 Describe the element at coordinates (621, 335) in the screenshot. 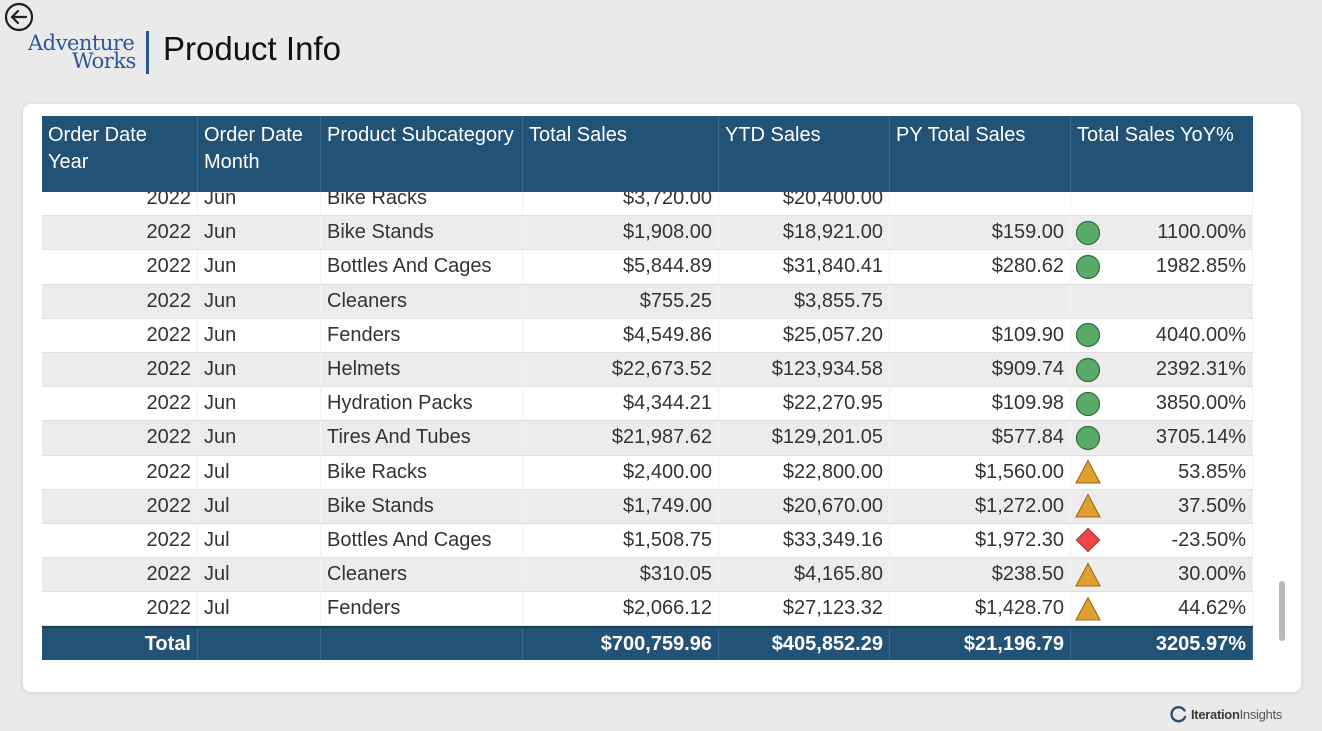

I see `cell-total-sales: $4,549.86` at that location.